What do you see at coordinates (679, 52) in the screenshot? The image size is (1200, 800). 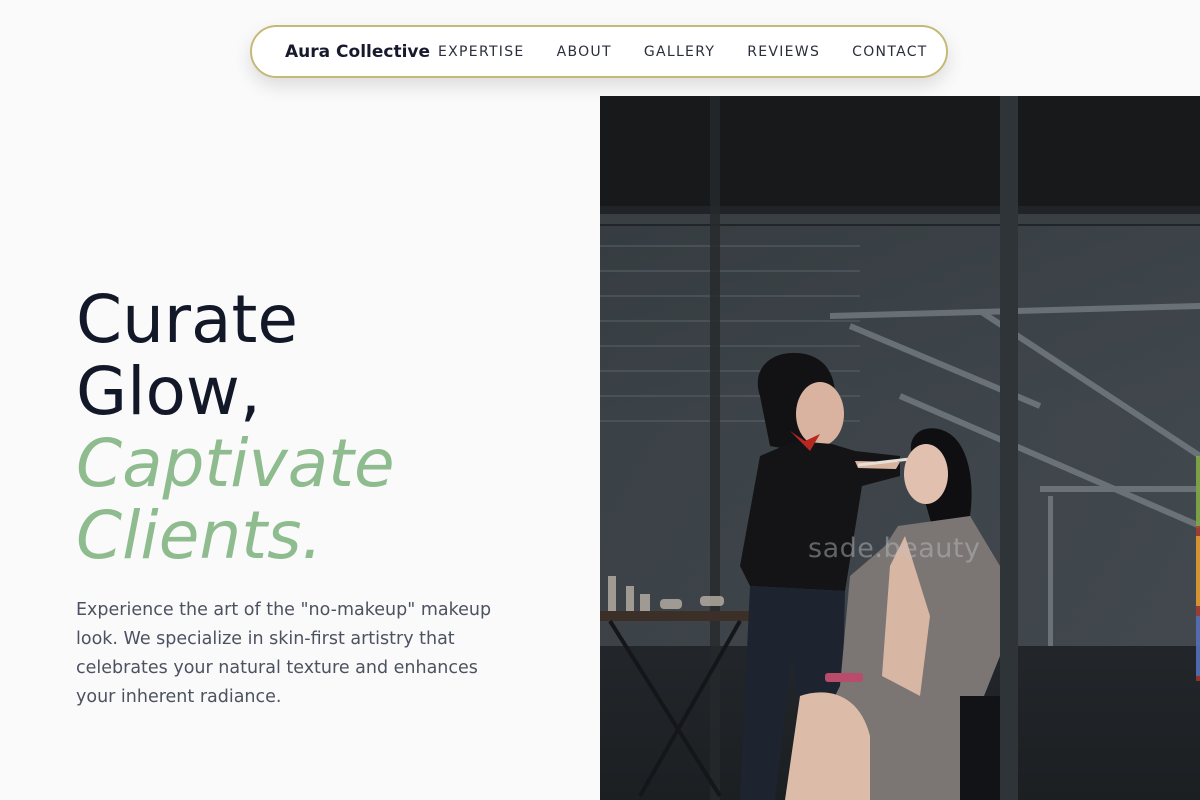 I see `nav-link-gallery: GALLERY` at bounding box center [679, 52].